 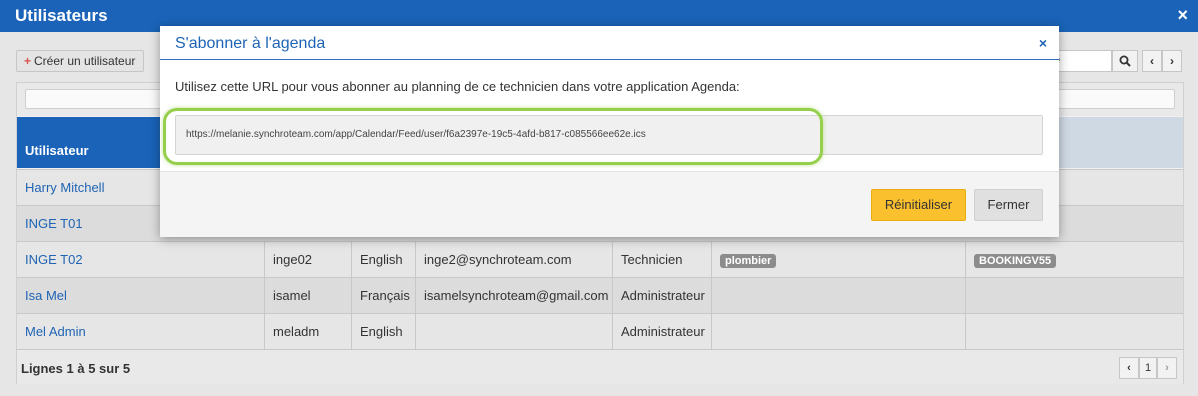 I want to click on table-footer: Lignes 1 à 5 sur 5 ‹ 1 ›, so click(x=600, y=366).